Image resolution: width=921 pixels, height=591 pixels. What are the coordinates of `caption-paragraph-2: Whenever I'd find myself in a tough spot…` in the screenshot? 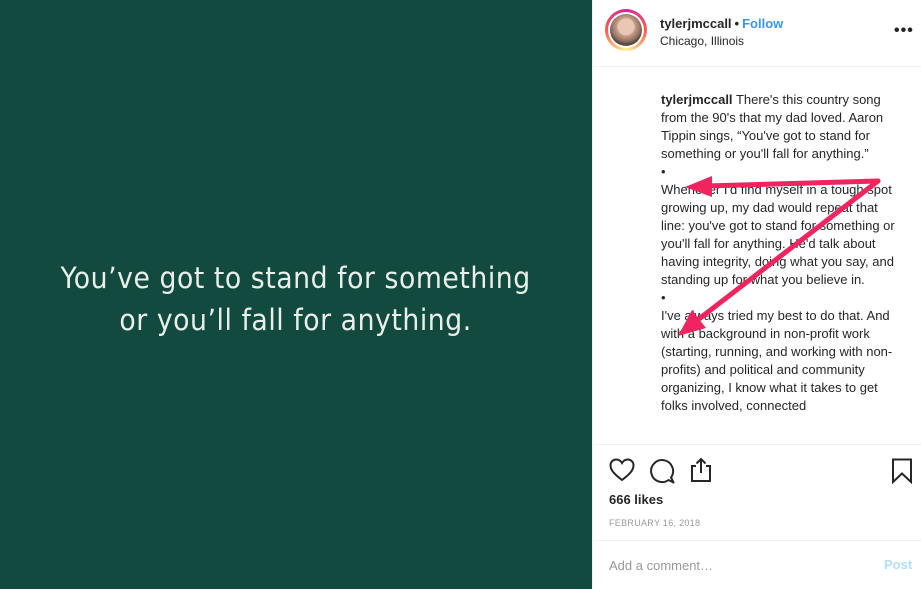 It's located at (778, 234).